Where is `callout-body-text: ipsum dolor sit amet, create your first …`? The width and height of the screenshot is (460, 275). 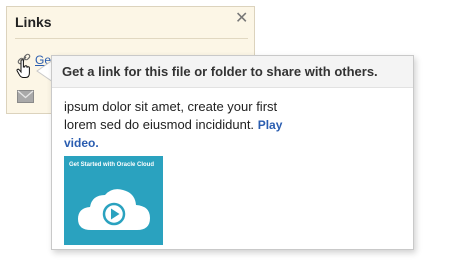 callout-body-text: ipsum dolor sit amet, create your first … is located at coordinates (171, 115).